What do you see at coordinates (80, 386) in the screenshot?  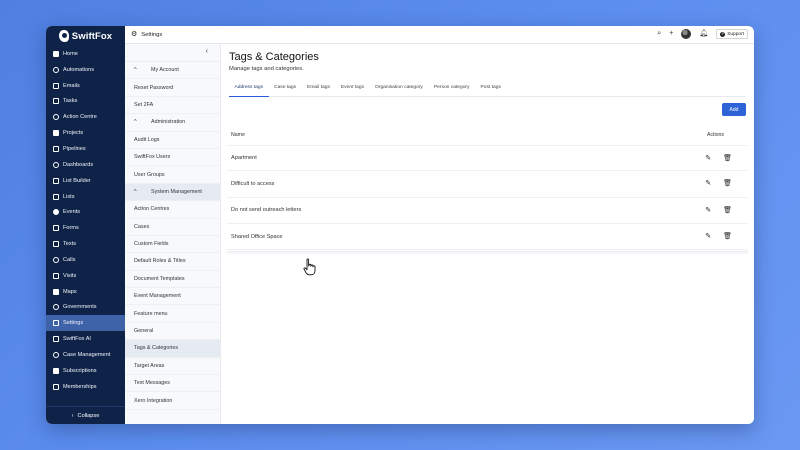 I see `nav-item-label: Memberships` at bounding box center [80, 386].